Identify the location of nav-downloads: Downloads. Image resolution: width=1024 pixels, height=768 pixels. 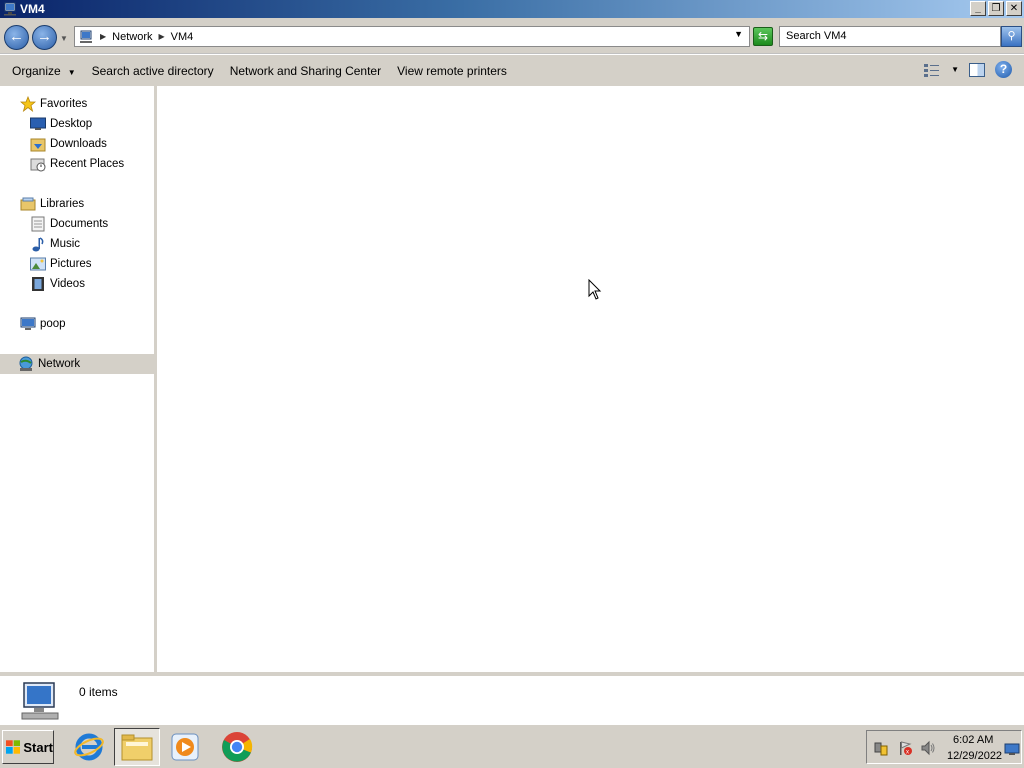
(68, 144).